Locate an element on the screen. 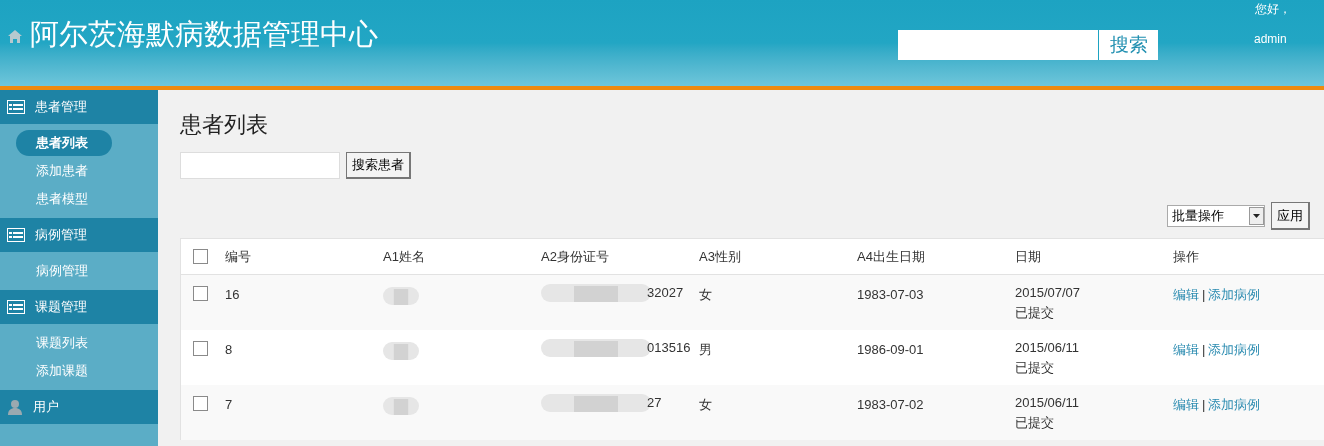 This screenshot has height=446, width=1324. sidebar-item: 添加患者 is located at coordinates (64, 171).